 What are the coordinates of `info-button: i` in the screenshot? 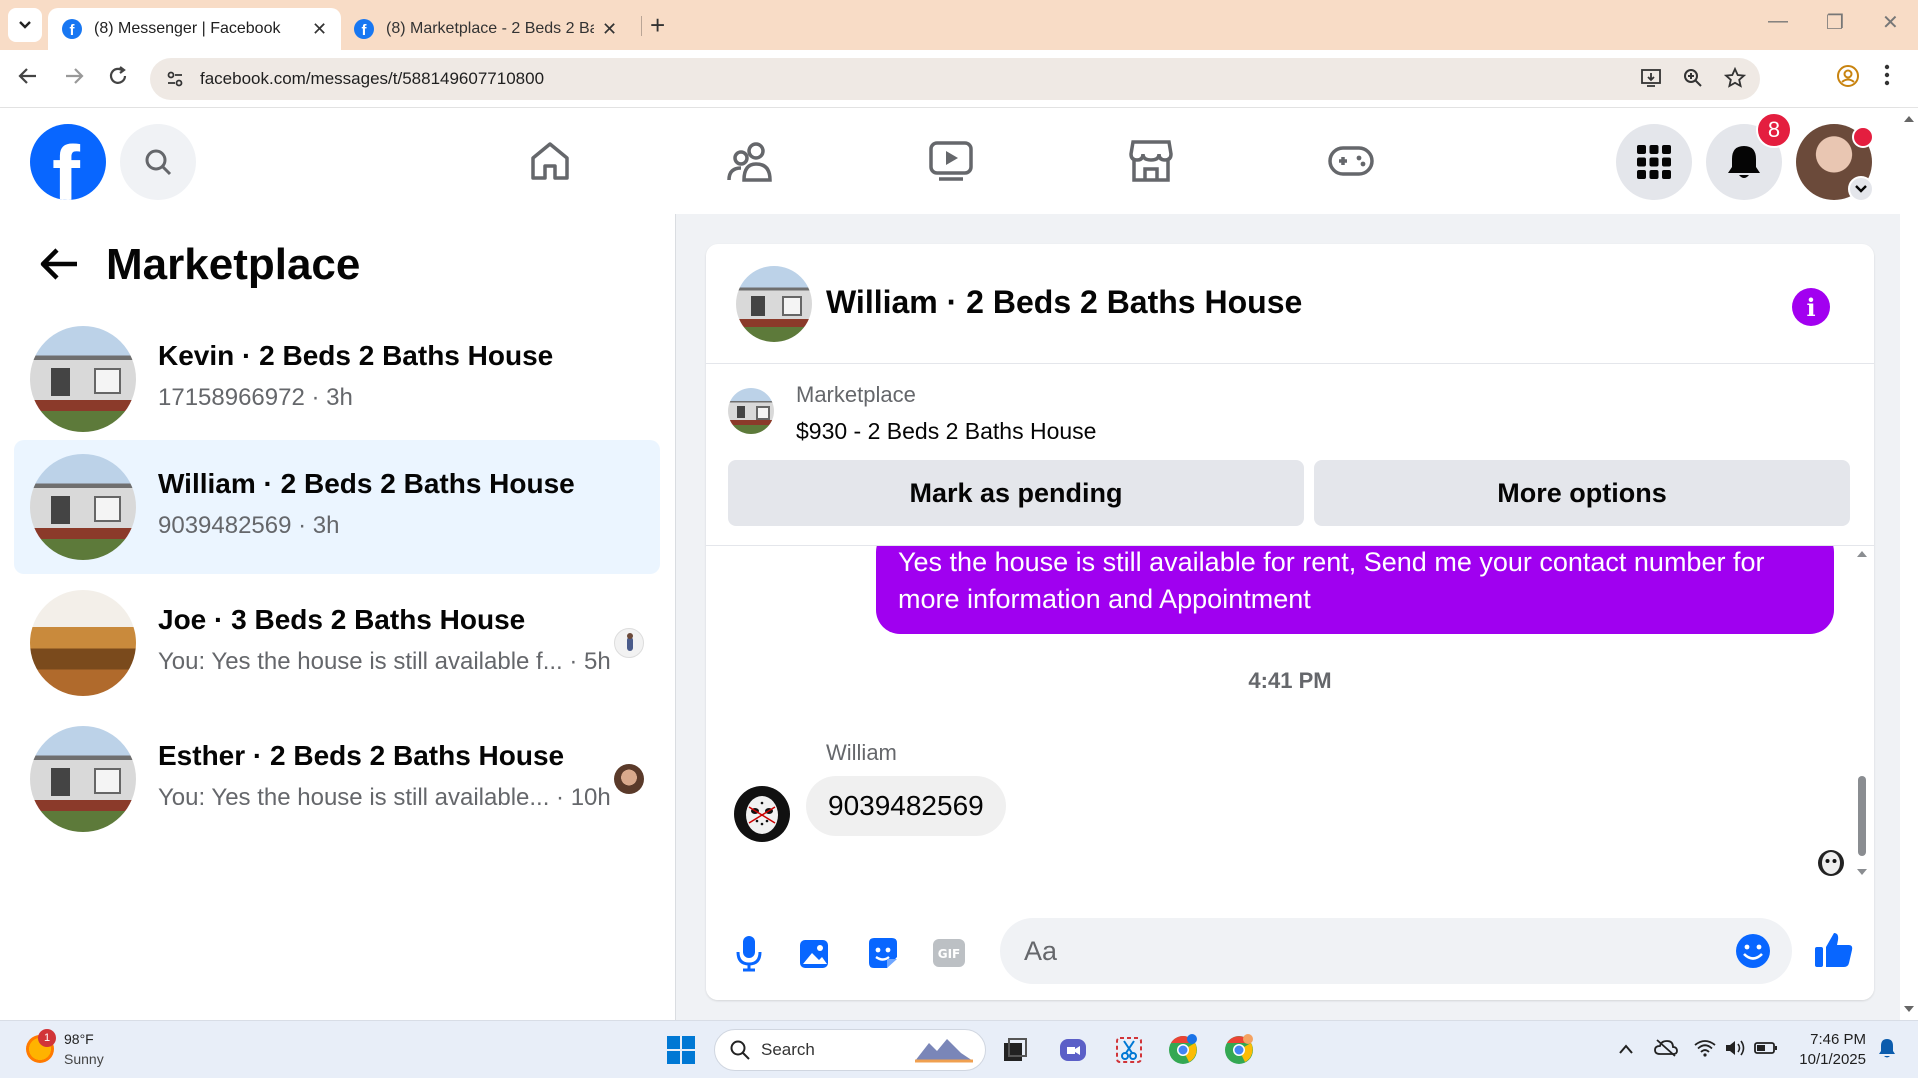 It's located at (1811, 307).